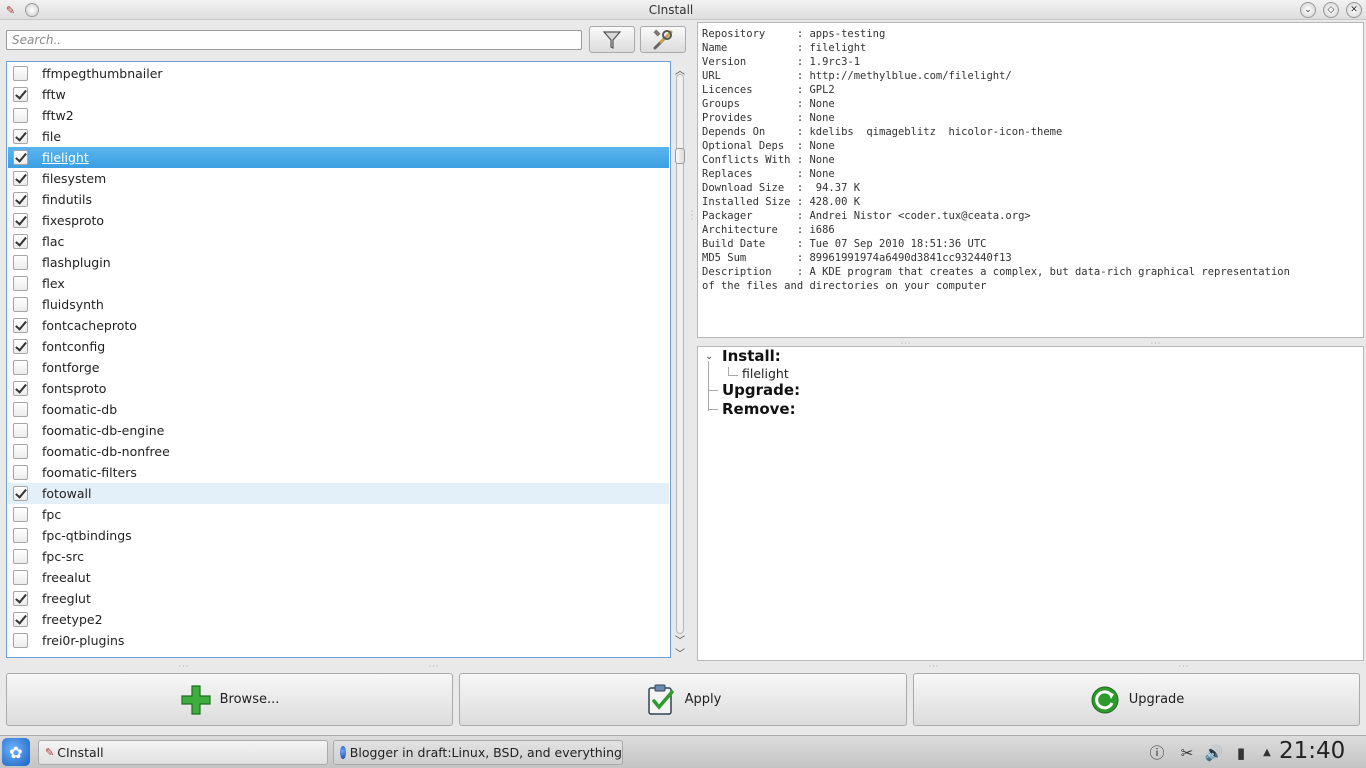 This screenshot has height=768, width=1366. What do you see at coordinates (612, 39) in the screenshot?
I see `filter-button` at bounding box center [612, 39].